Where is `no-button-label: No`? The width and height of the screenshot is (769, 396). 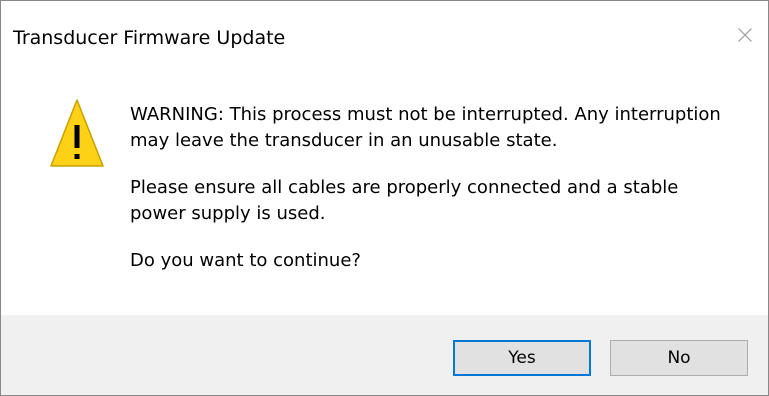
no-button-label: No is located at coordinates (679, 358).